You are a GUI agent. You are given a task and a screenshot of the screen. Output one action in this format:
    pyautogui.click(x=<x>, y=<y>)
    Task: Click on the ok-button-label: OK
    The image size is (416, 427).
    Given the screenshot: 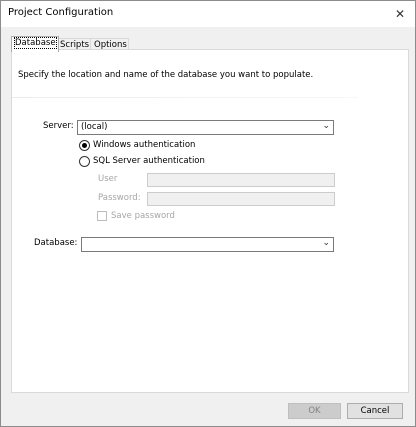 What is the action you would take?
    pyautogui.click(x=314, y=411)
    